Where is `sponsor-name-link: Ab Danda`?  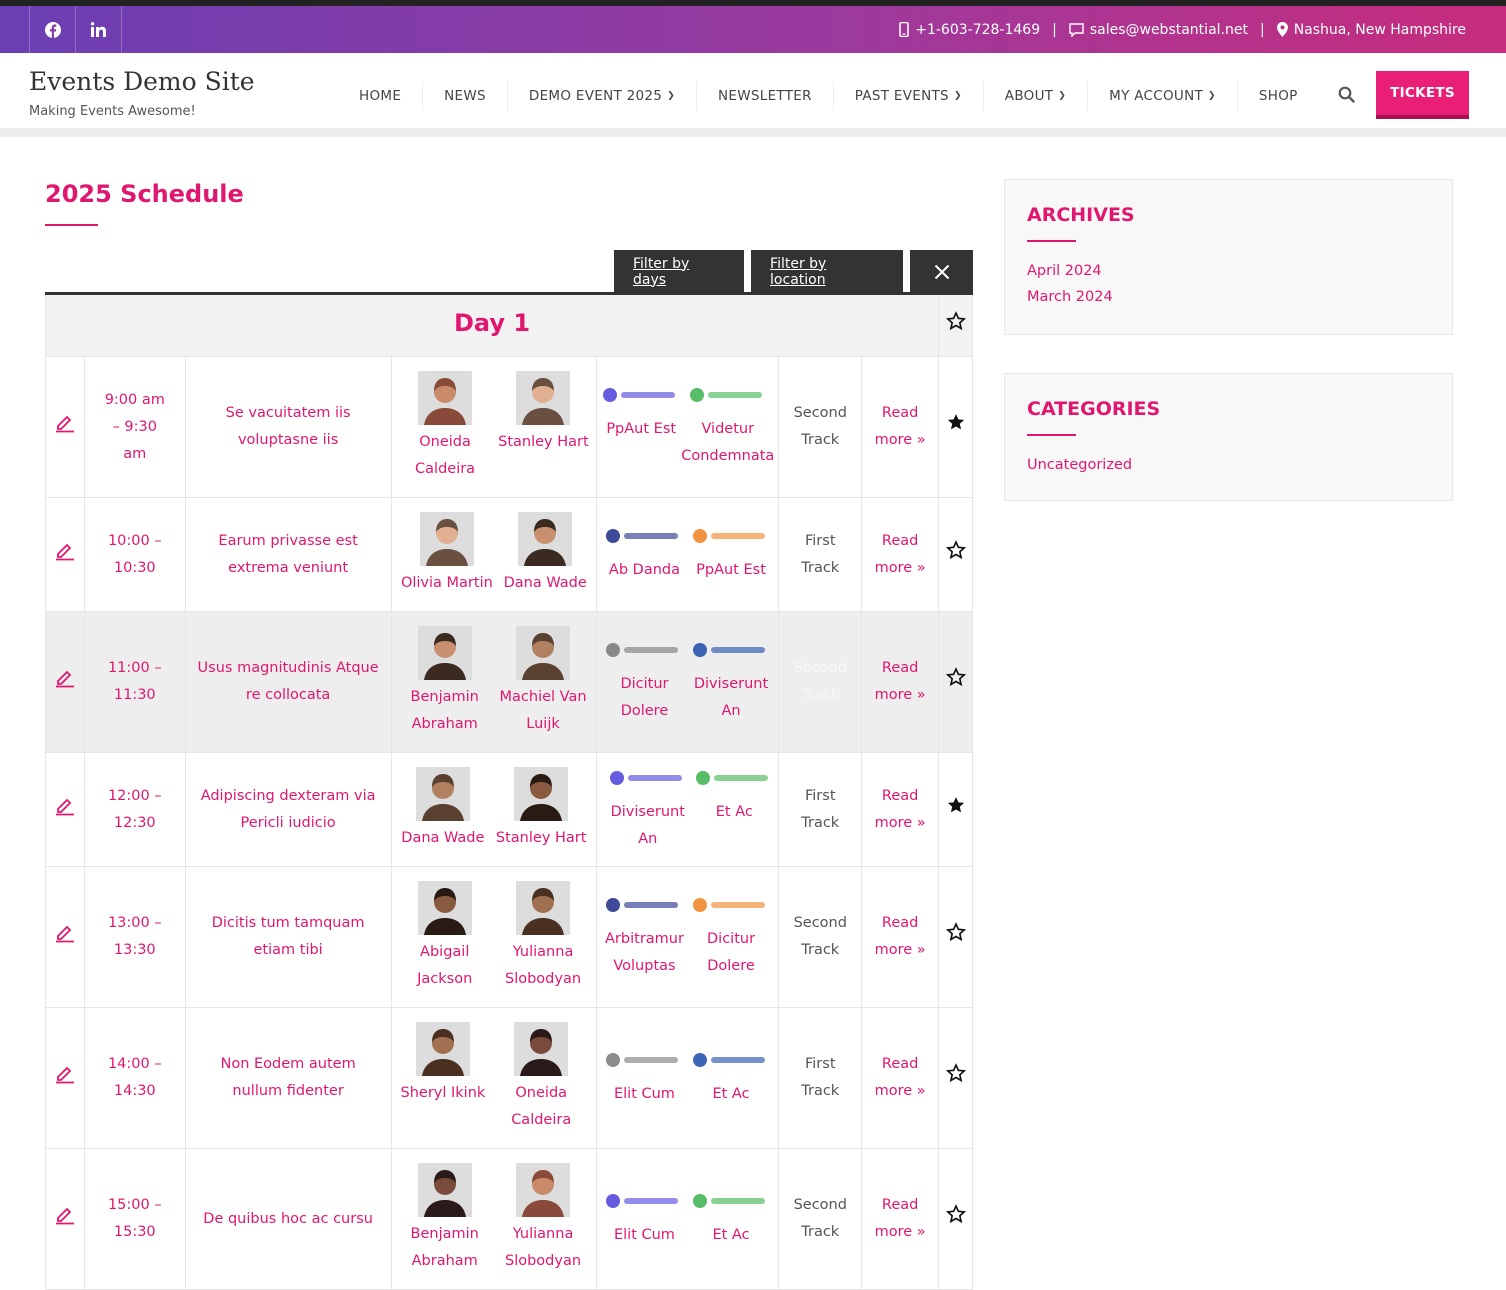 sponsor-name-link: Ab Danda is located at coordinates (644, 570).